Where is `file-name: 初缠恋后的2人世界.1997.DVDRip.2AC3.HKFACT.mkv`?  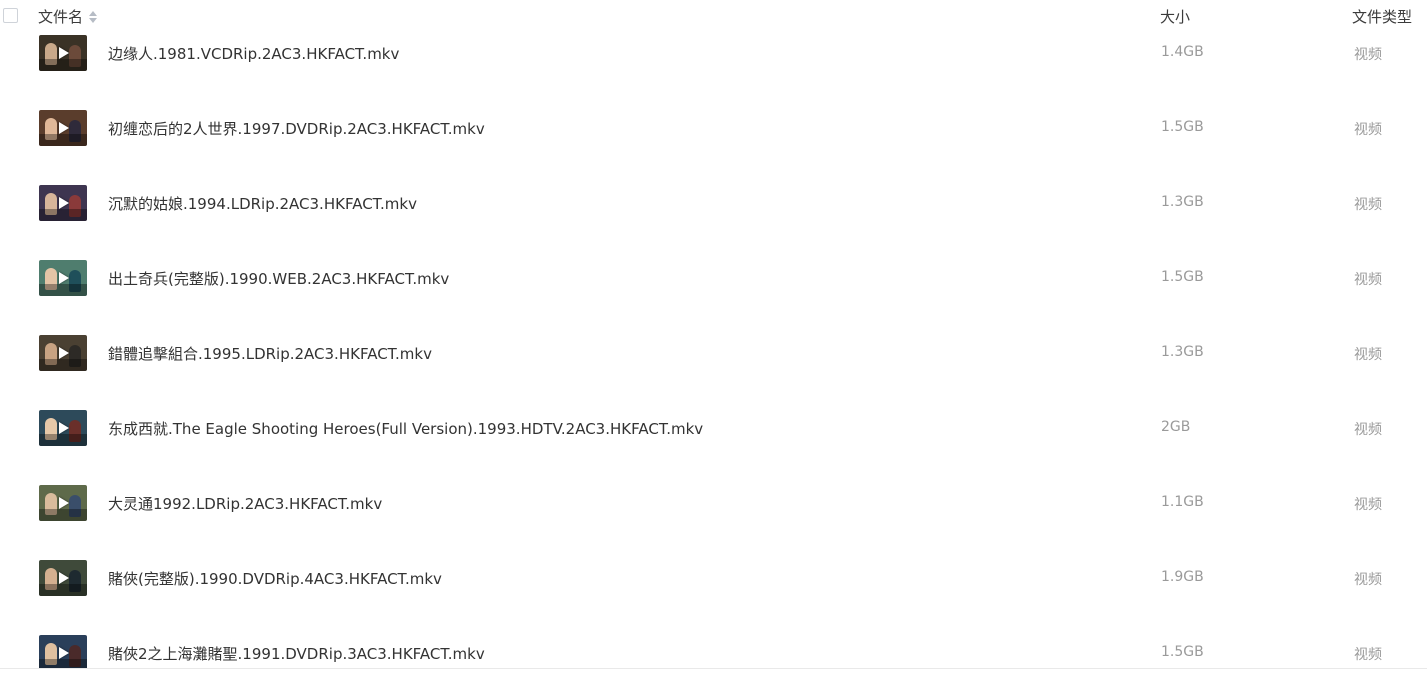 file-name: 初缠恋后的2人世界.1997.DVDRip.2AC3.HKFACT.mkv is located at coordinates (296, 128).